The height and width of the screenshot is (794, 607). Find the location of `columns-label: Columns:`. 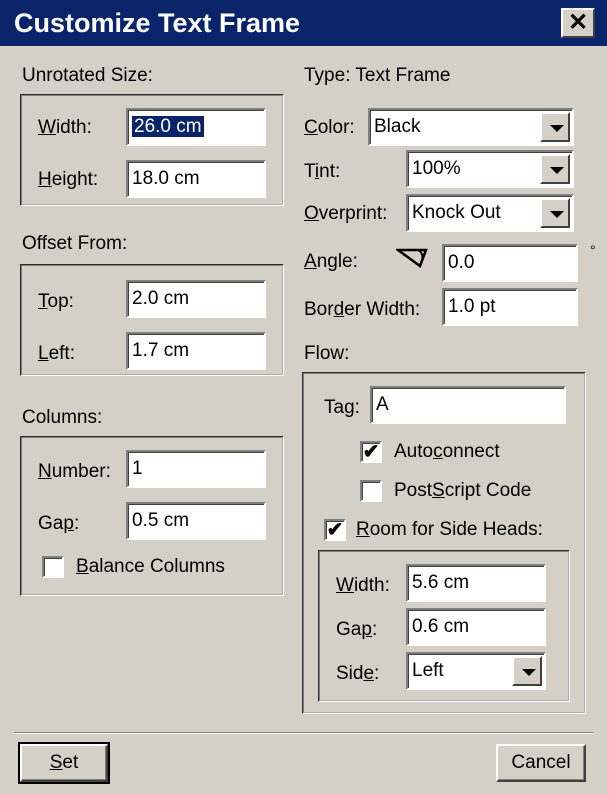

columns-label: Columns: is located at coordinates (62, 417).